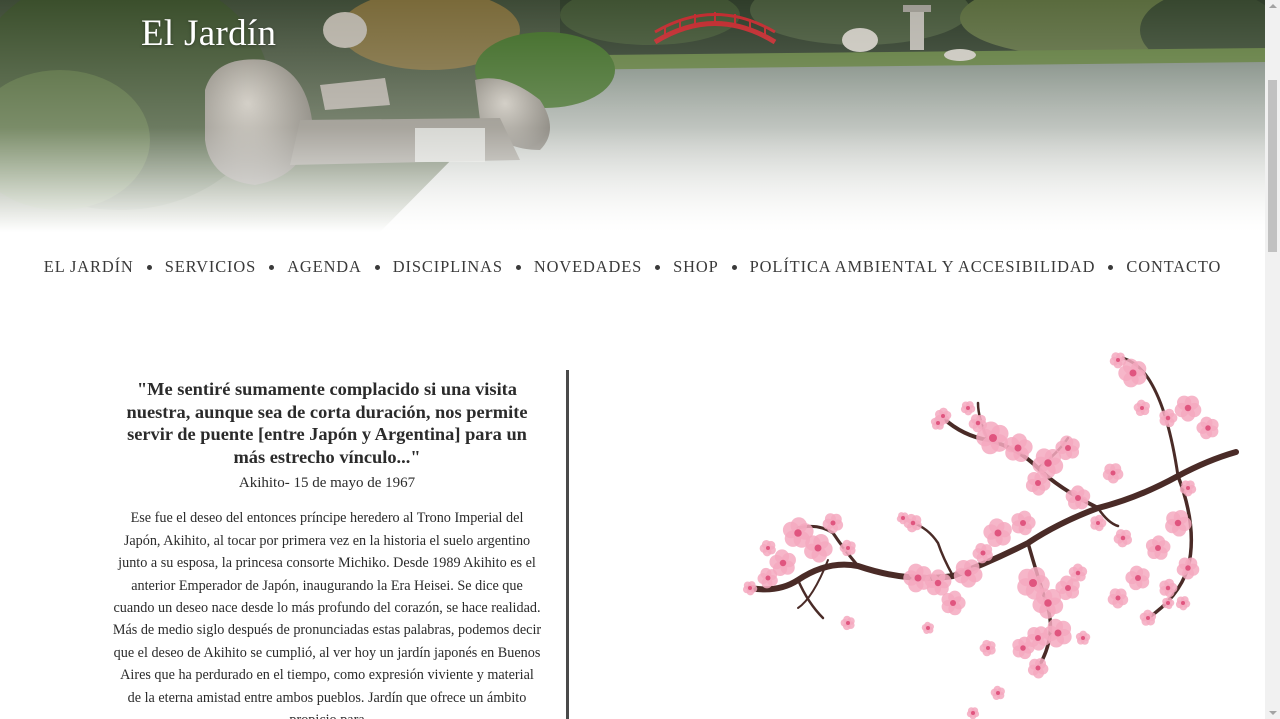 This screenshot has height=719, width=1280. Describe the element at coordinates (327, 483) in the screenshot. I see `quote-attribution: Akihito- 15 de mayo de 1967` at that location.